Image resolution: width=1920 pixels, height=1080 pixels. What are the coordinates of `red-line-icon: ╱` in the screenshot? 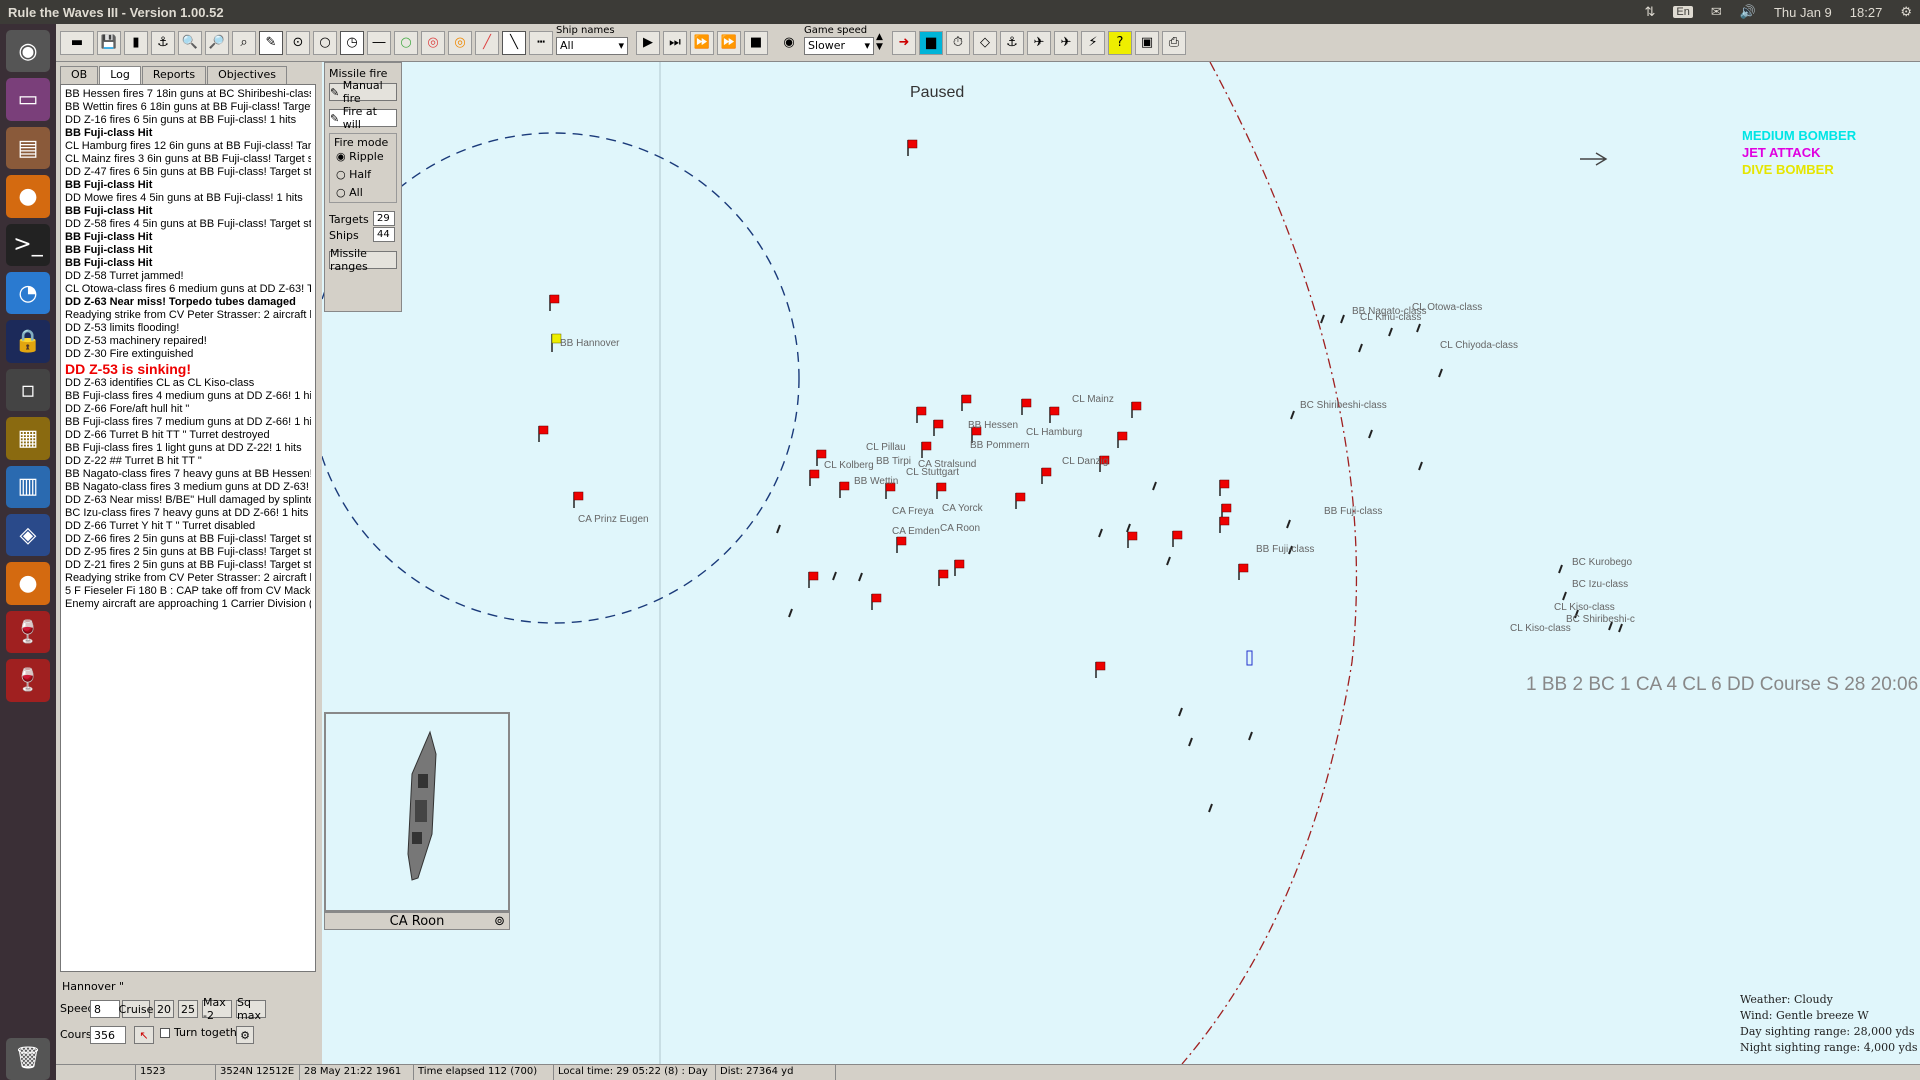 It's located at (487, 42).